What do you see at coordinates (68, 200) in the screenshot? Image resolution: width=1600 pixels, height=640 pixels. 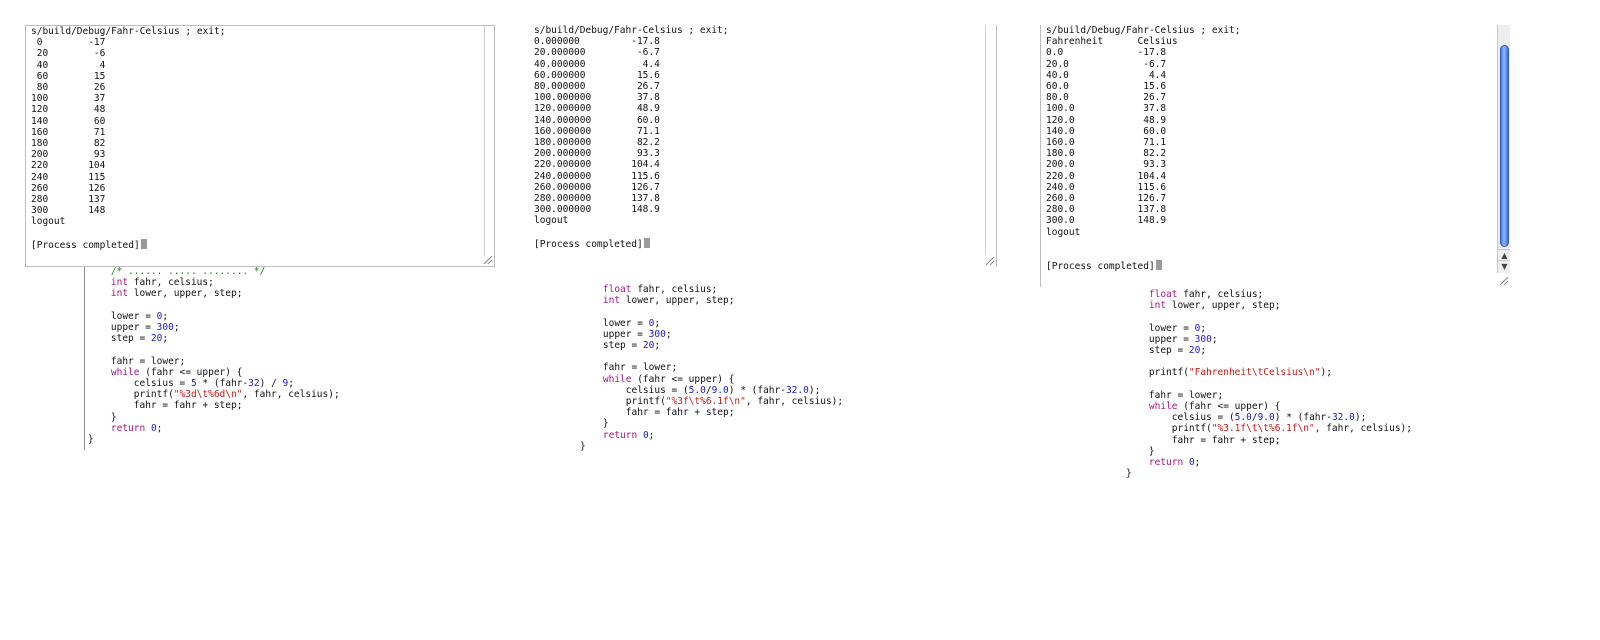 I see `terminal-output-row: 280 137` at bounding box center [68, 200].